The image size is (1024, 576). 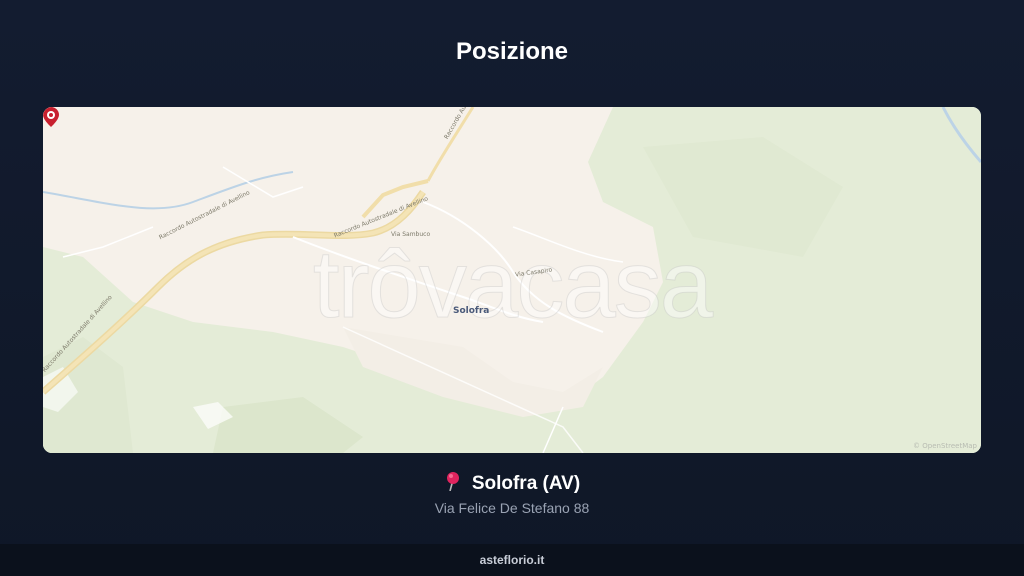 What do you see at coordinates (512, 284) in the screenshot?
I see `map-watermark: trôvacasa` at bounding box center [512, 284].